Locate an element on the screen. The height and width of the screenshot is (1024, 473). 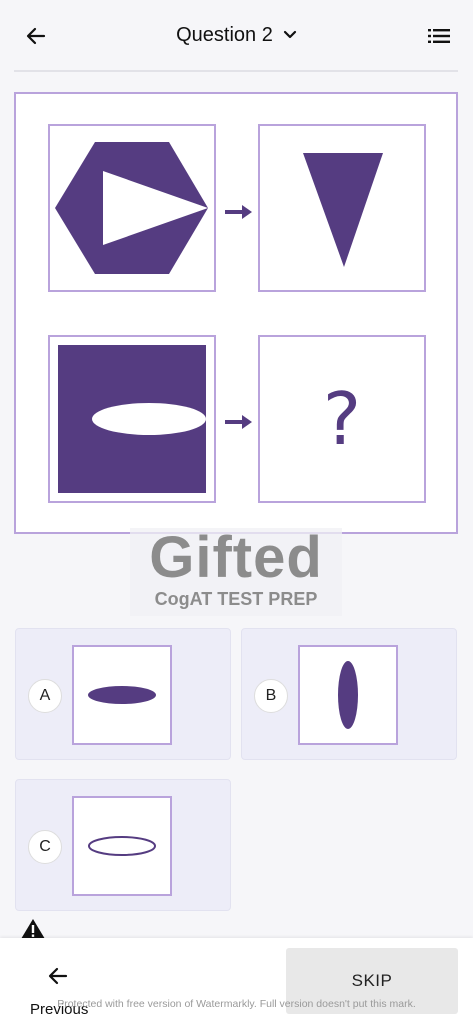
outlined-horizontal-ellipse-icon is located at coordinates (122, 846).